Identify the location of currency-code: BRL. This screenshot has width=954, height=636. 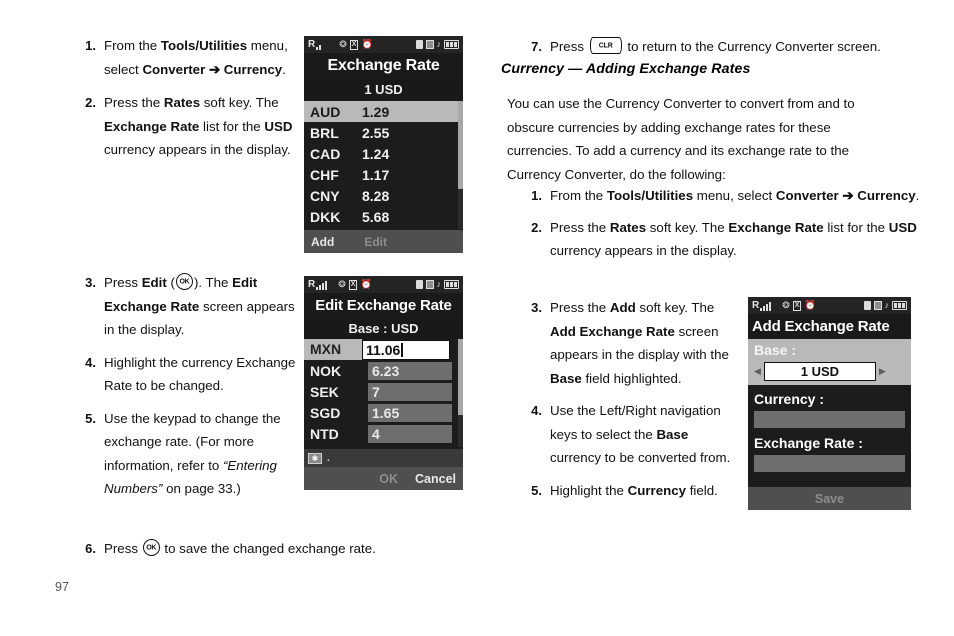
(324, 132).